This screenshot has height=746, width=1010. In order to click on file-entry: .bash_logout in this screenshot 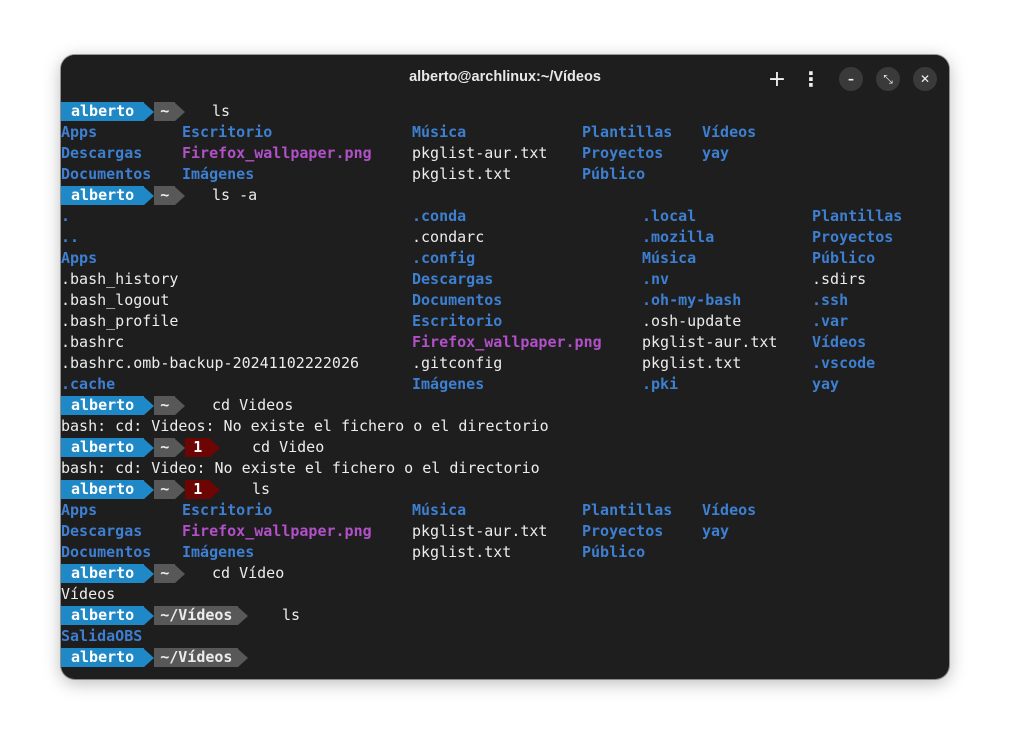, I will do `click(115, 300)`.